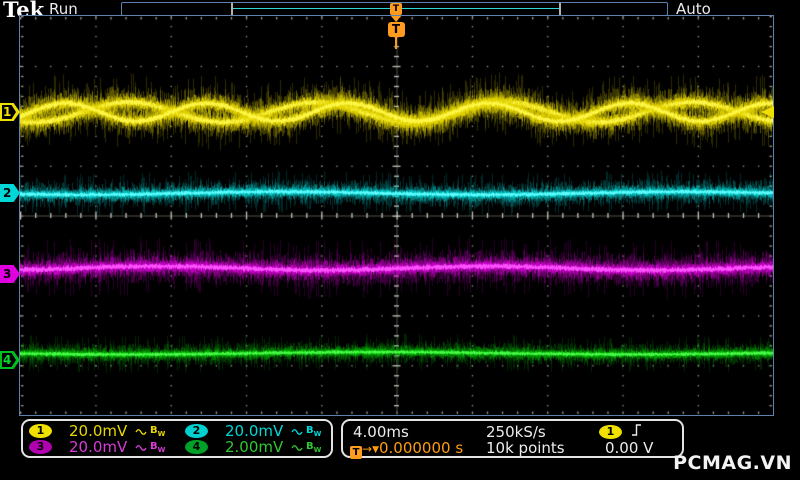 The height and width of the screenshot is (480, 800). I want to click on channel-marker-3: 3, so click(10, 274).